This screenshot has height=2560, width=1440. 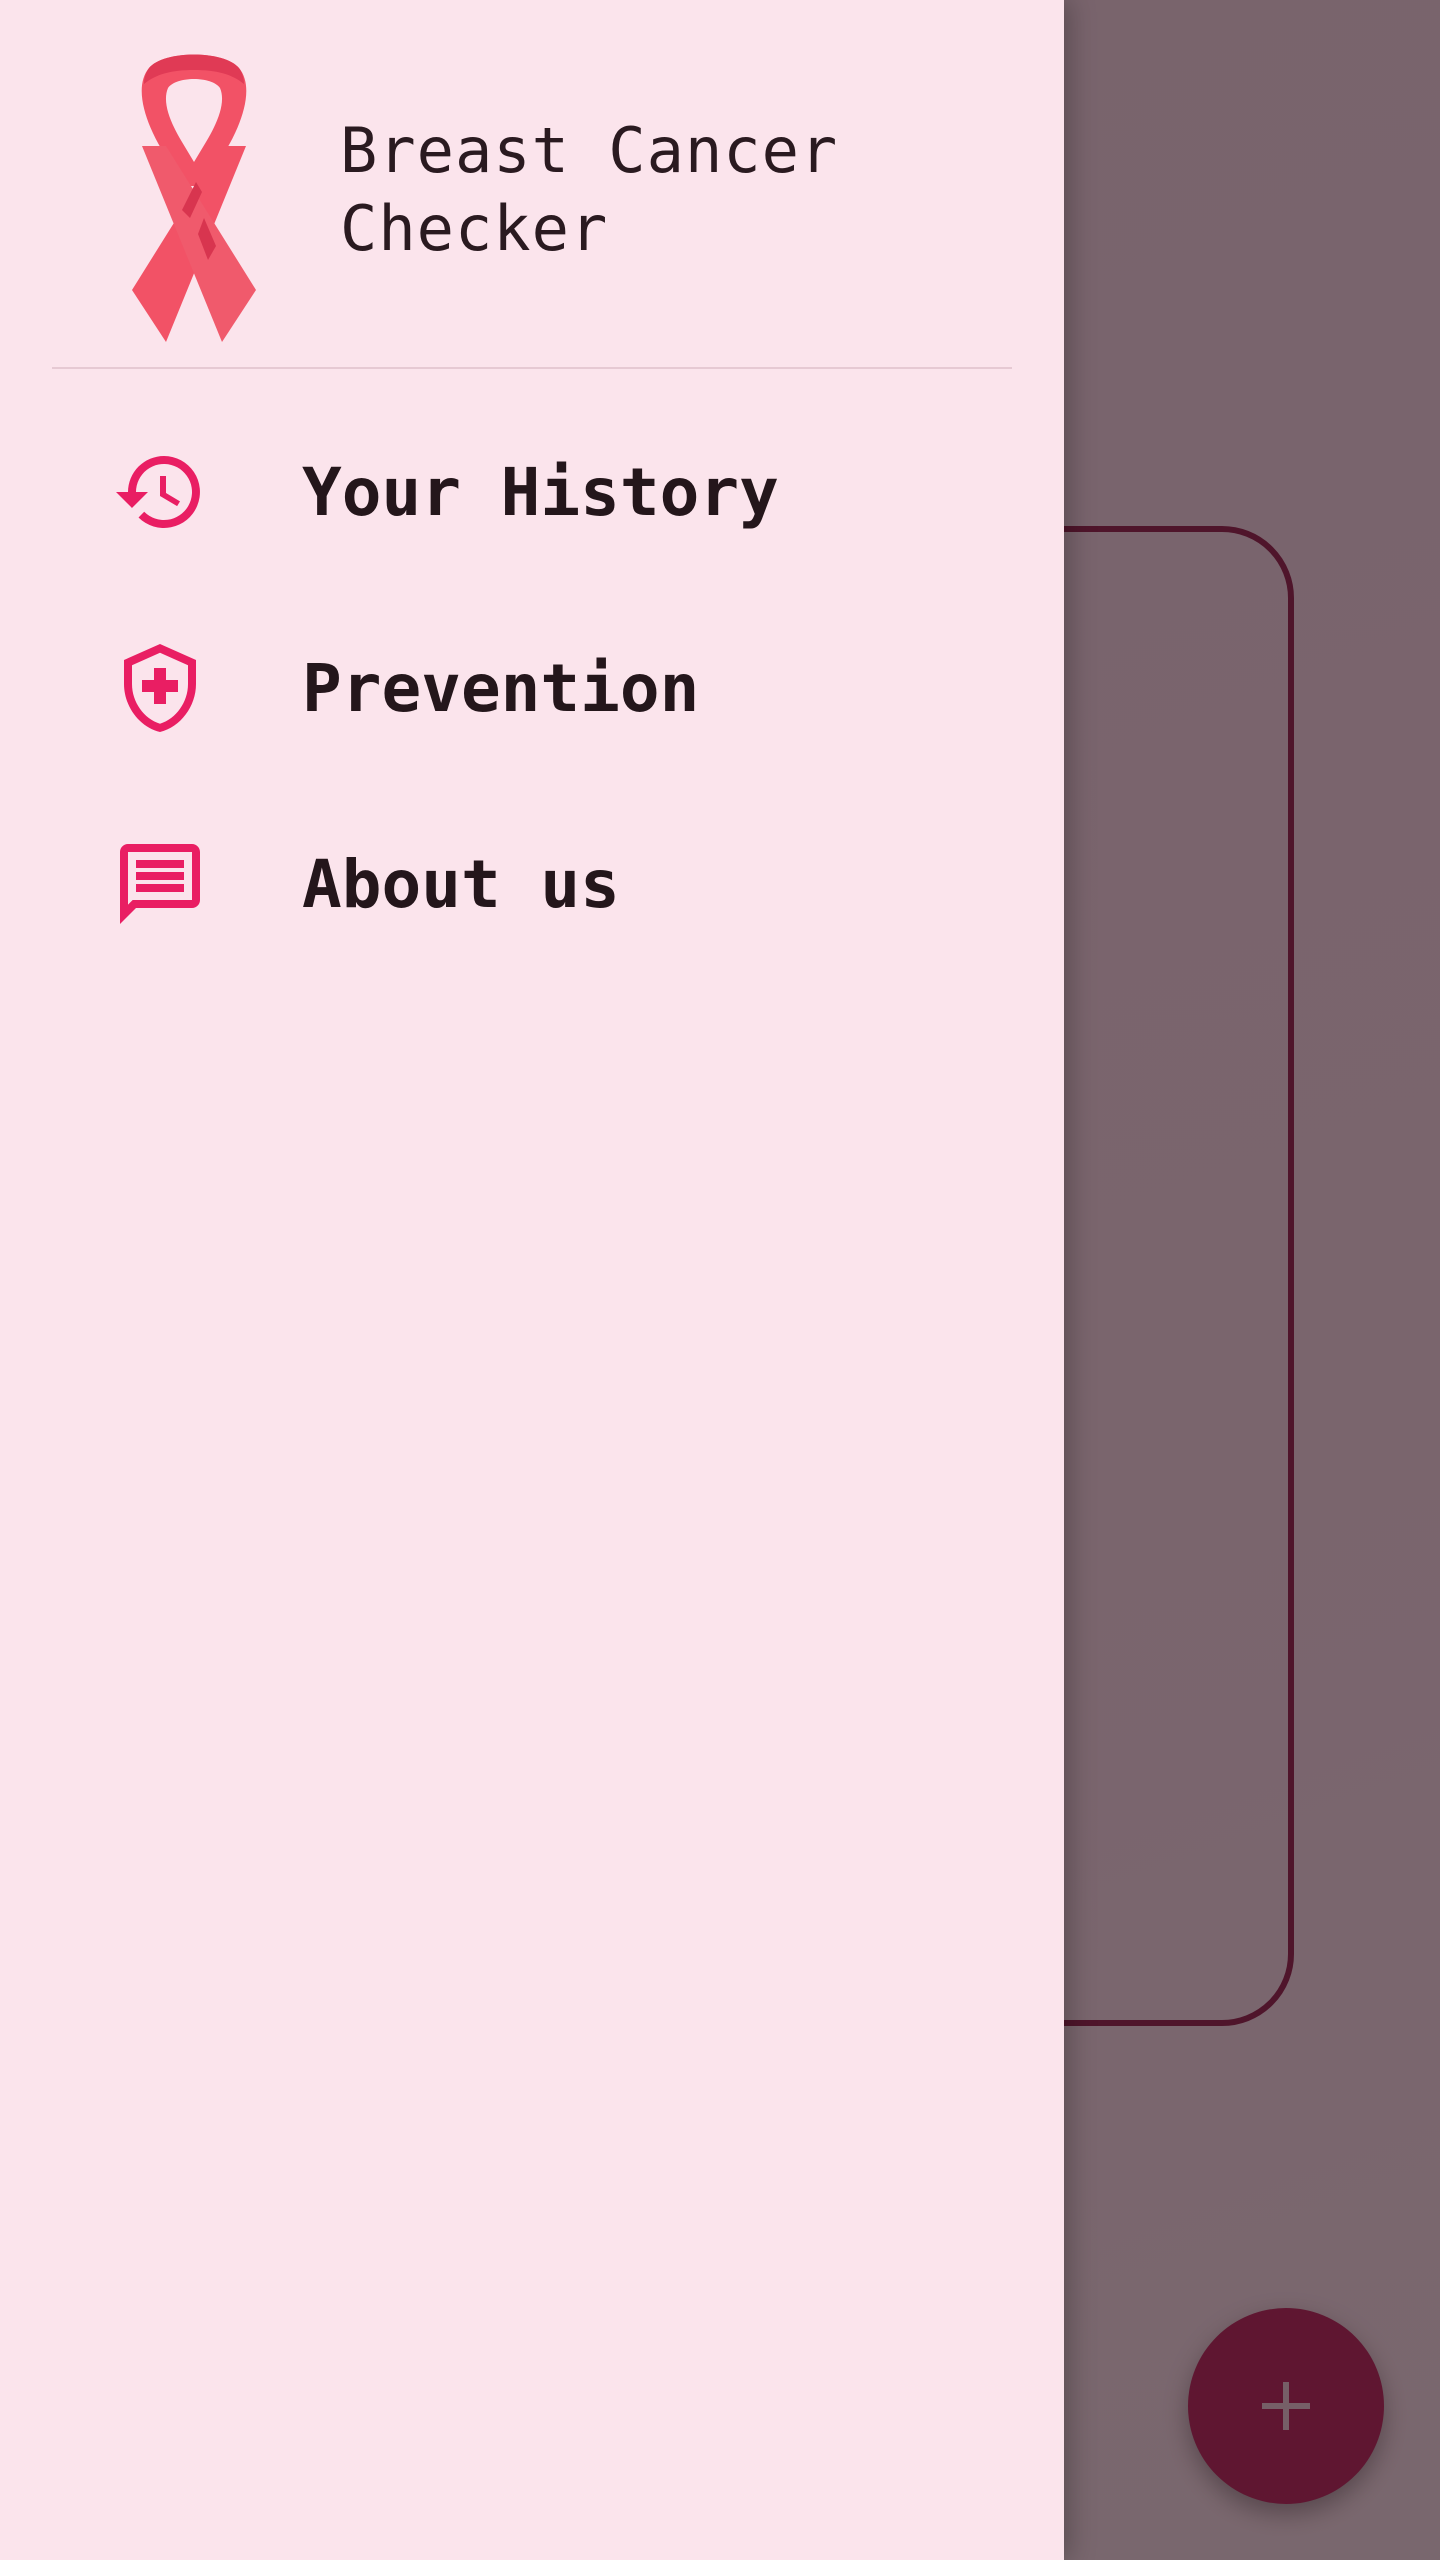 I want to click on history-icon, so click(x=160, y=492).